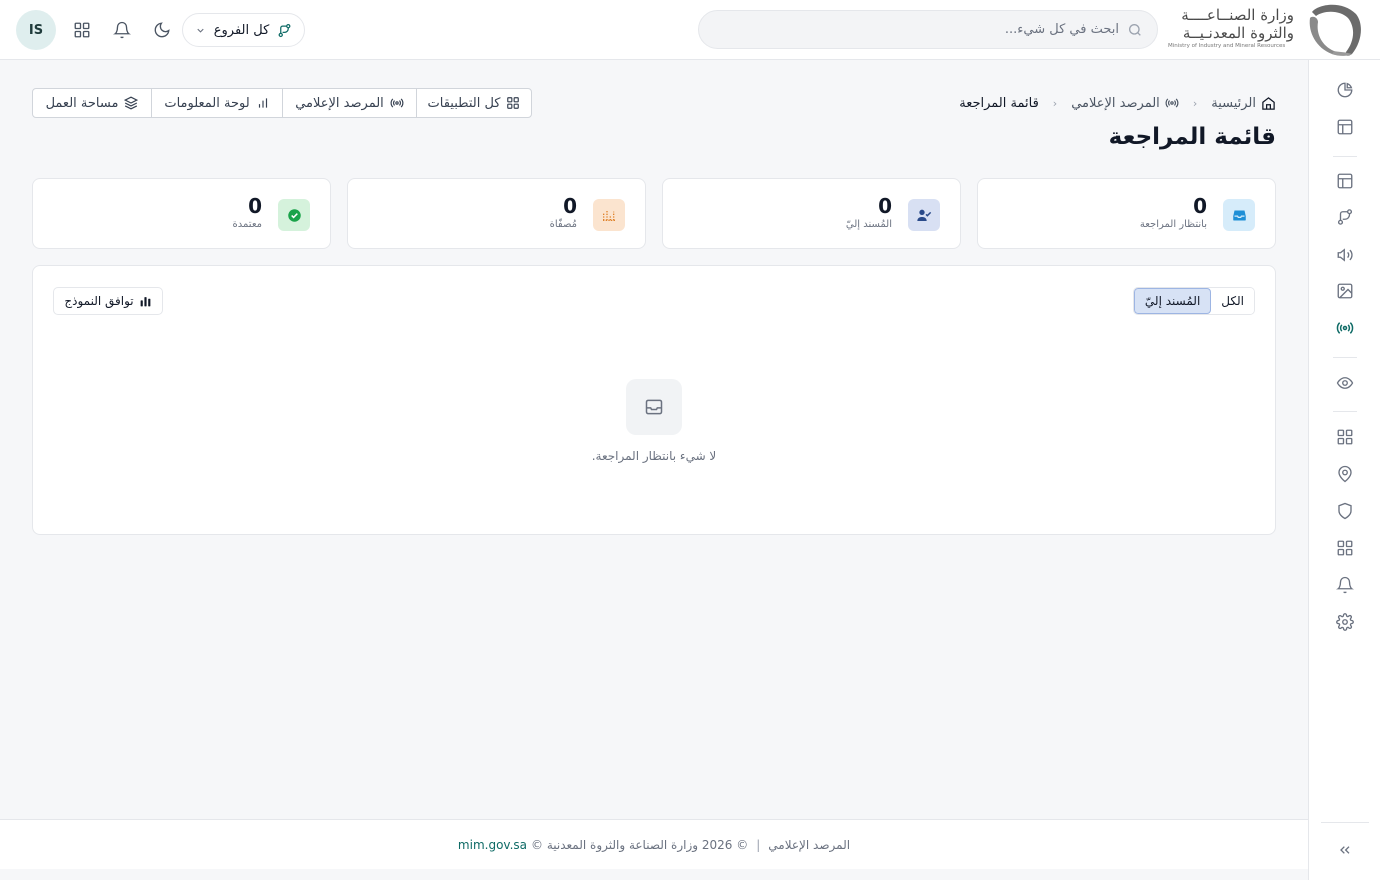 The width and height of the screenshot is (1380, 880). I want to click on footer-copyright: © 2026 وزارة الصناعة والثروة المعدنية ©, so click(640, 844).